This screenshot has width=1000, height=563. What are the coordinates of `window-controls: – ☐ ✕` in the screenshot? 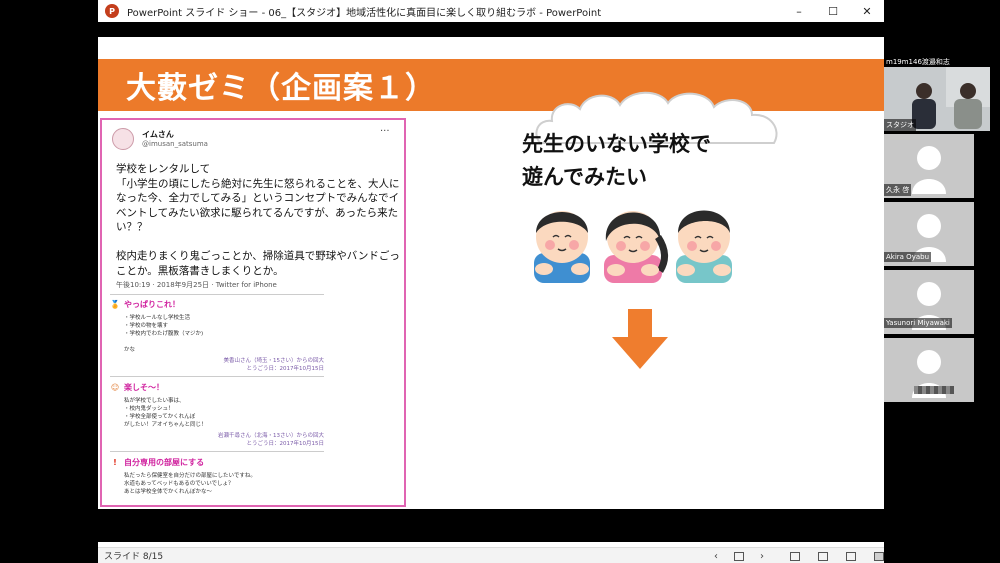 It's located at (833, 11).